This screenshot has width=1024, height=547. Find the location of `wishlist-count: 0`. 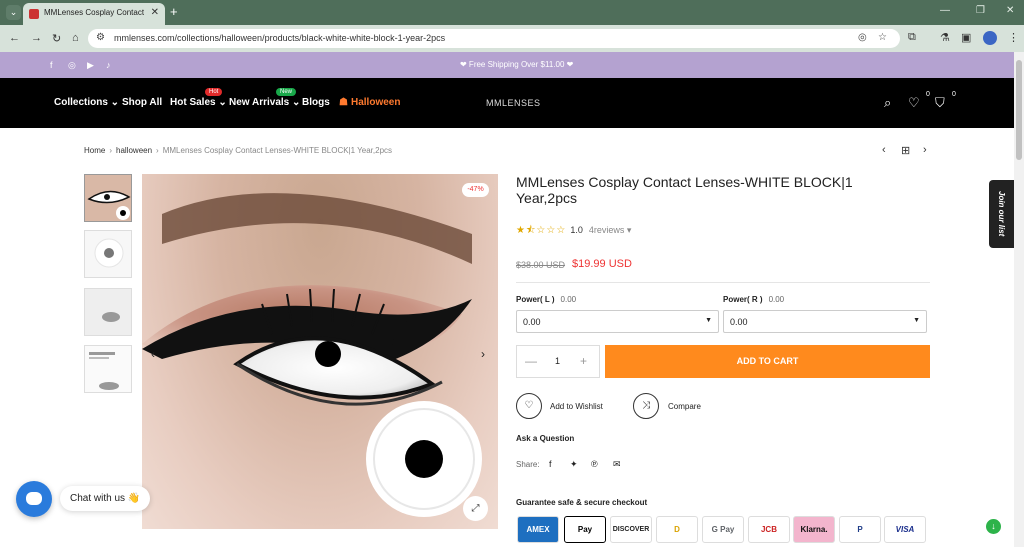

wishlist-count: 0 is located at coordinates (928, 94).